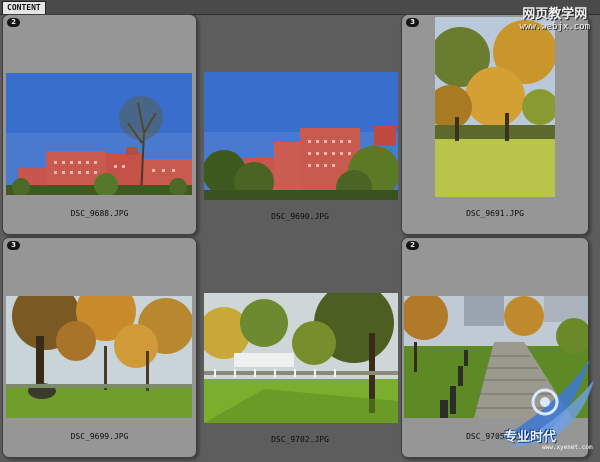 This screenshot has height=462, width=600. I want to click on tab-content: CONTENT, so click(24, 7).